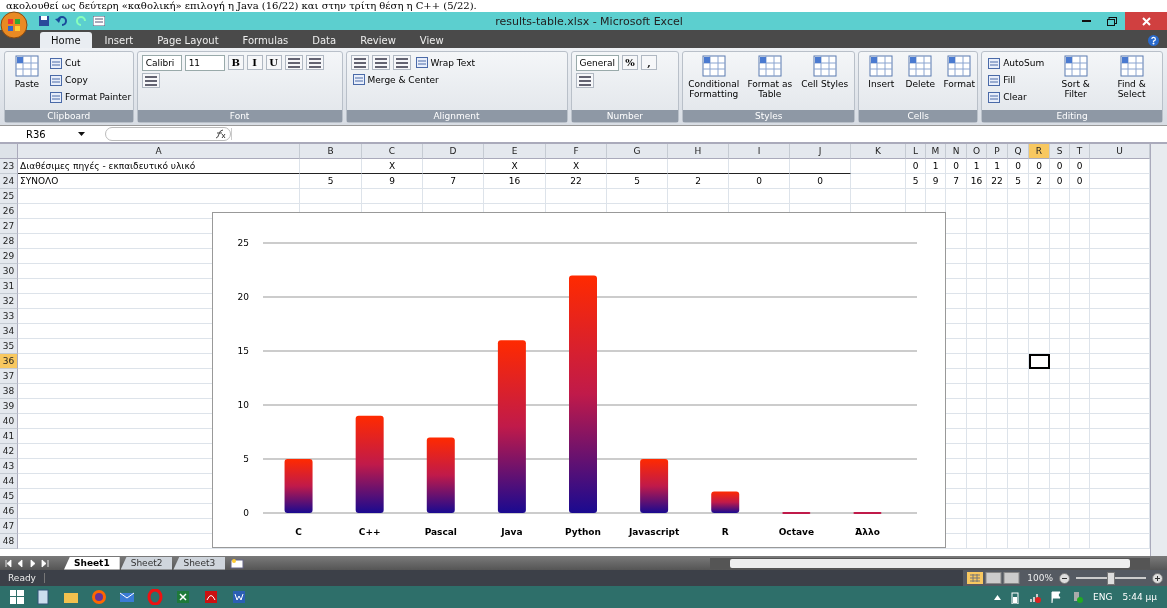  What do you see at coordinates (9, 181) in the screenshot?
I see `row-header: 24` at bounding box center [9, 181].